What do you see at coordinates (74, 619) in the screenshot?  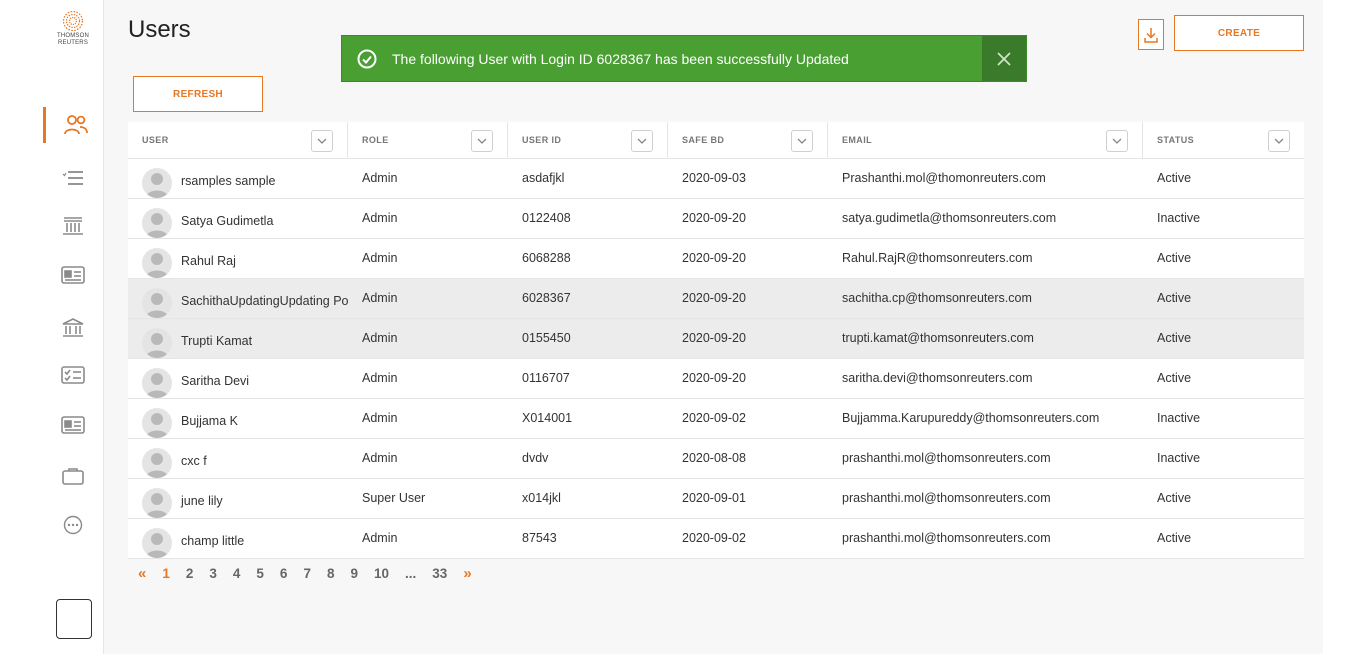 I see `sidebar-bottom-widget` at bounding box center [74, 619].